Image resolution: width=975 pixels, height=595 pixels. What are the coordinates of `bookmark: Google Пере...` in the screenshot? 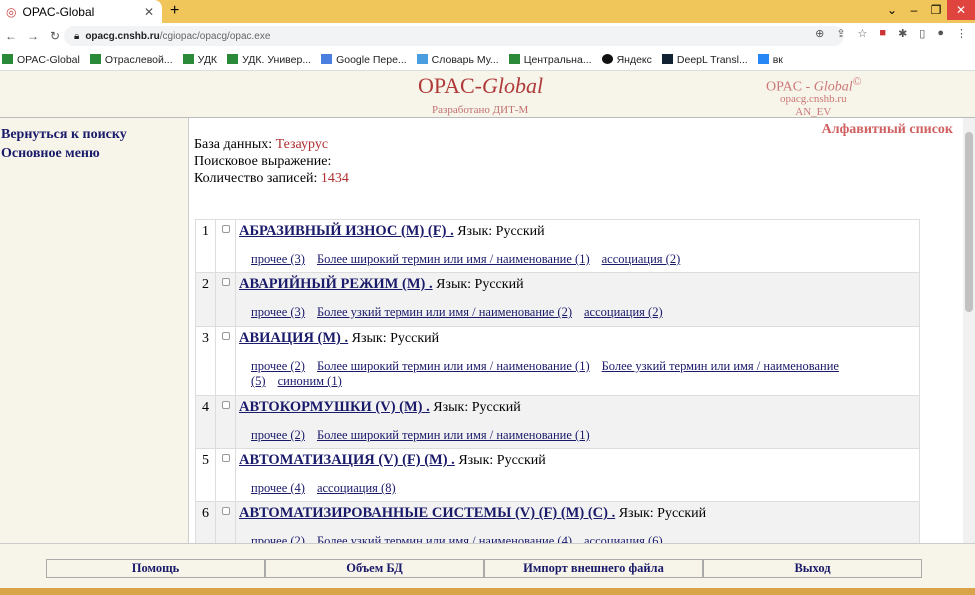 It's located at (364, 59).